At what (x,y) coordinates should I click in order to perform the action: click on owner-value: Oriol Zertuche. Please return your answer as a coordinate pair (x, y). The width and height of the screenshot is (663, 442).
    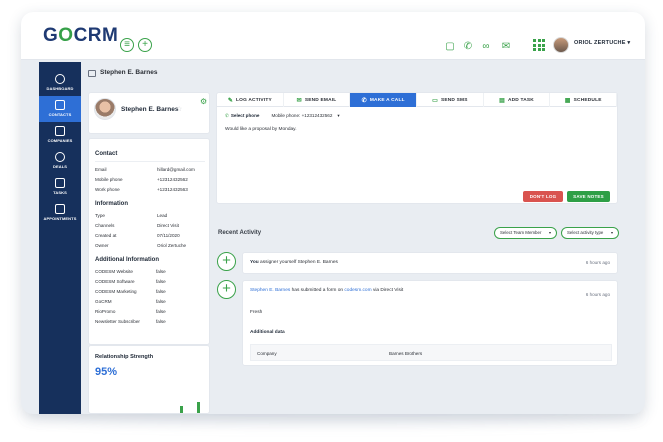
    Looking at the image, I should click on (172, 245).